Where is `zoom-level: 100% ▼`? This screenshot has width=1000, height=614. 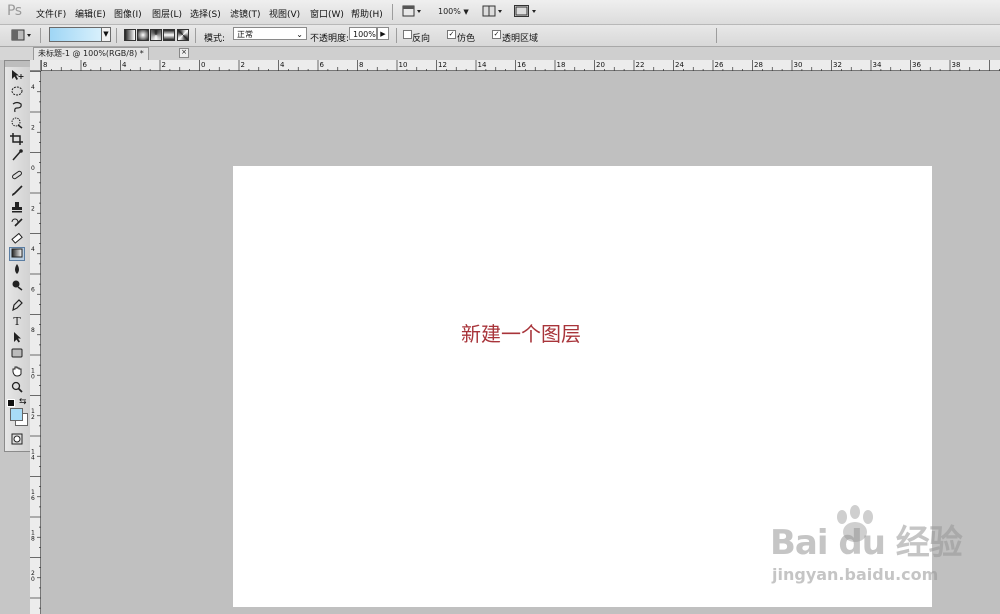
zoom-level: 100% ▼ is located at coordinates (453, 11).